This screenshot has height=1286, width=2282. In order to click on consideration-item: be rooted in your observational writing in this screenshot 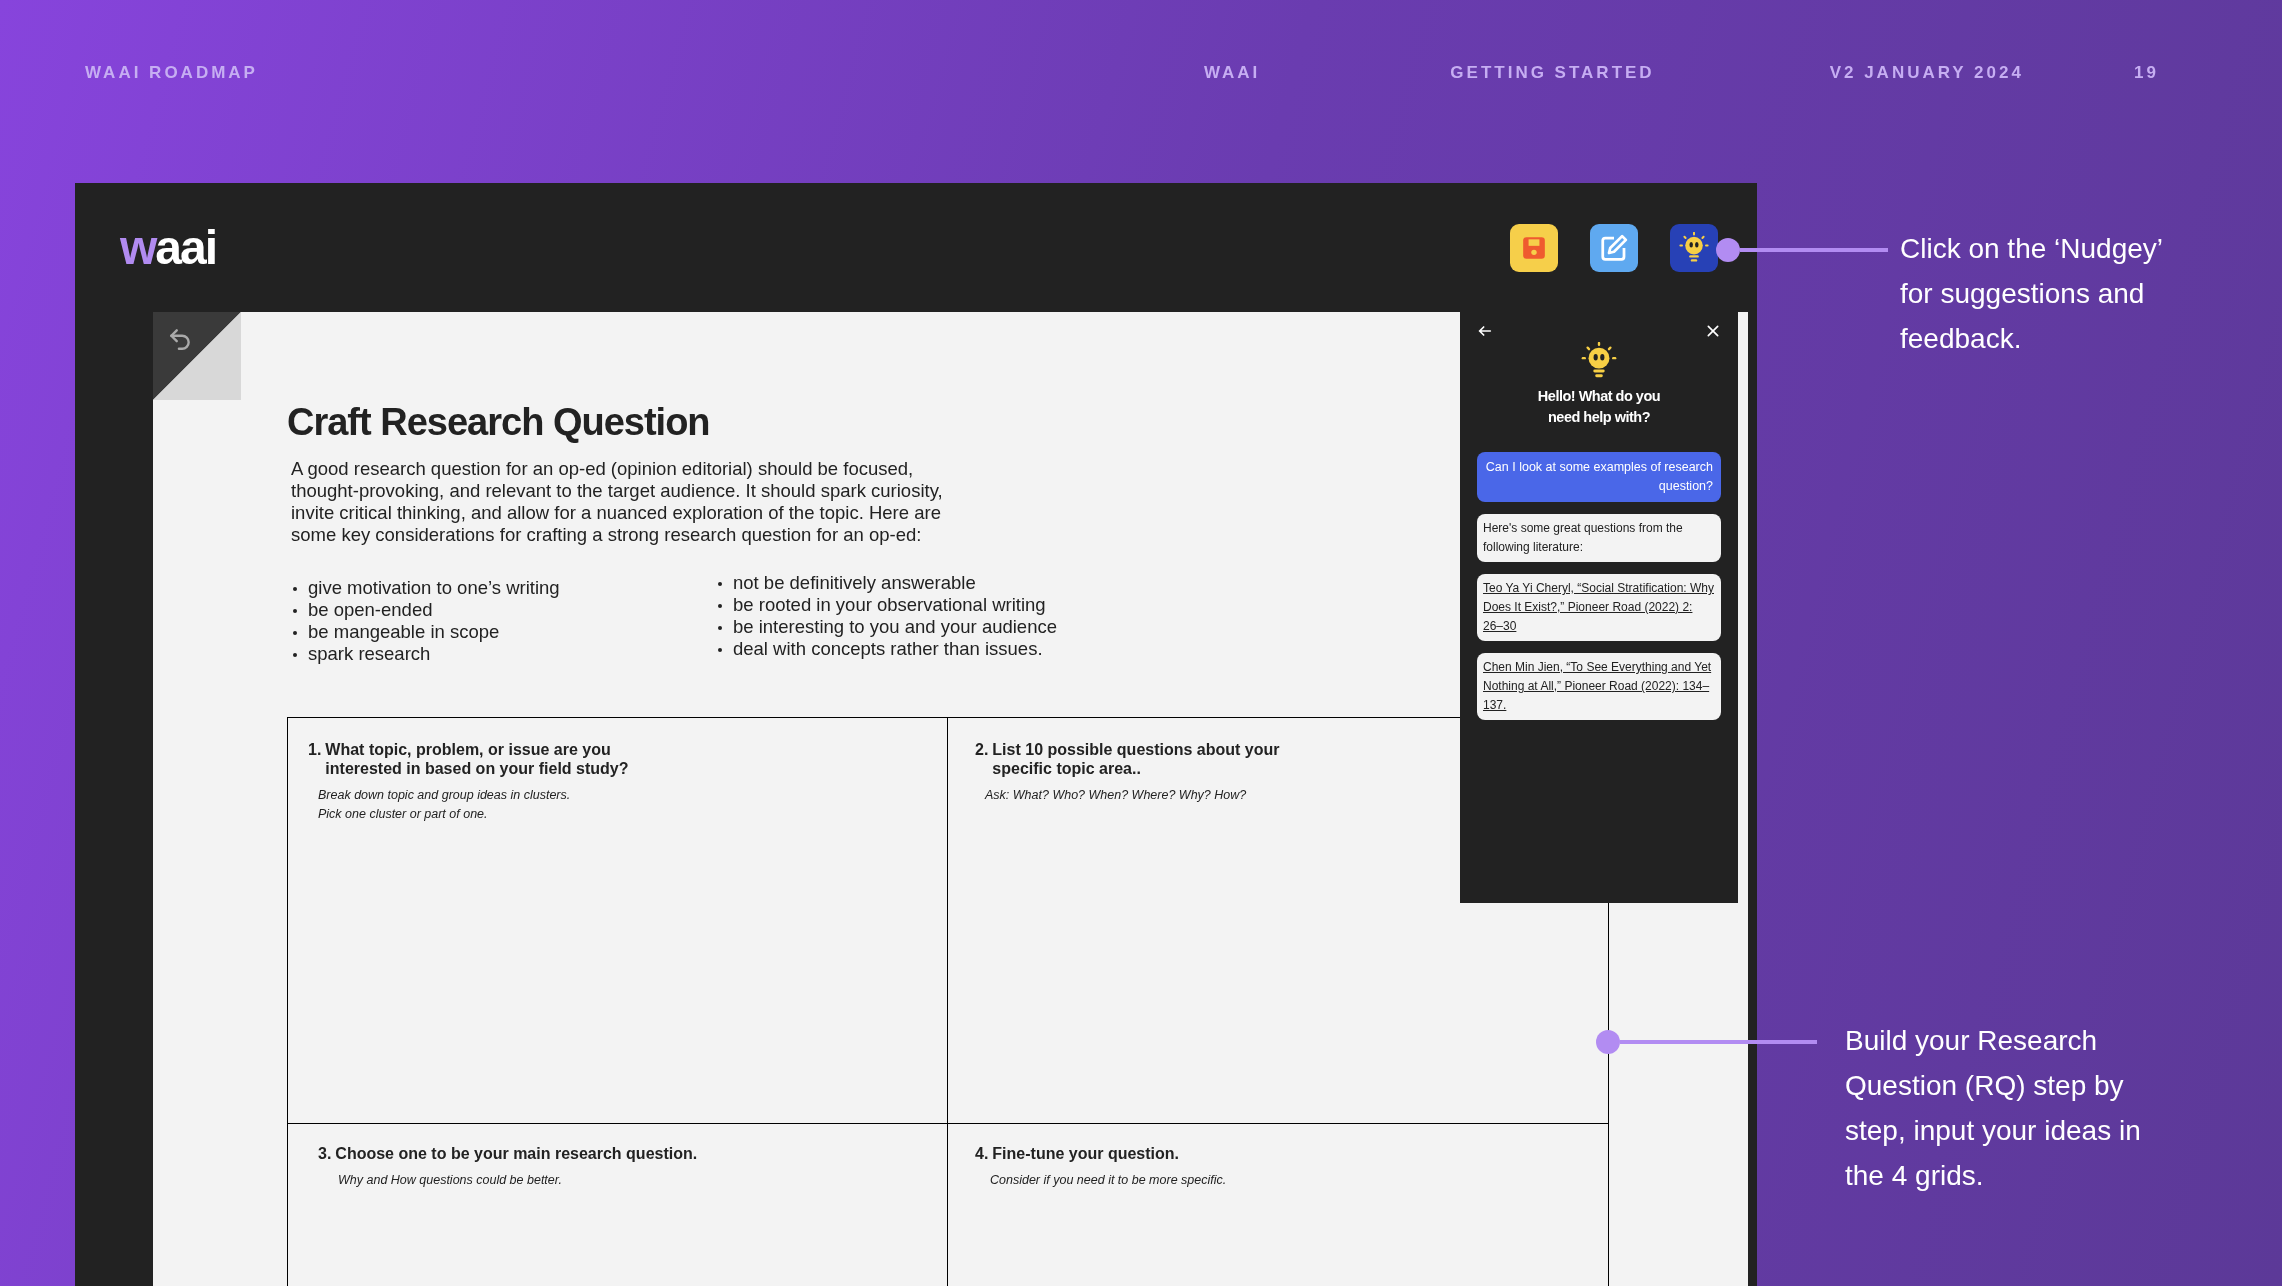, I will do `click(889, 605)`.